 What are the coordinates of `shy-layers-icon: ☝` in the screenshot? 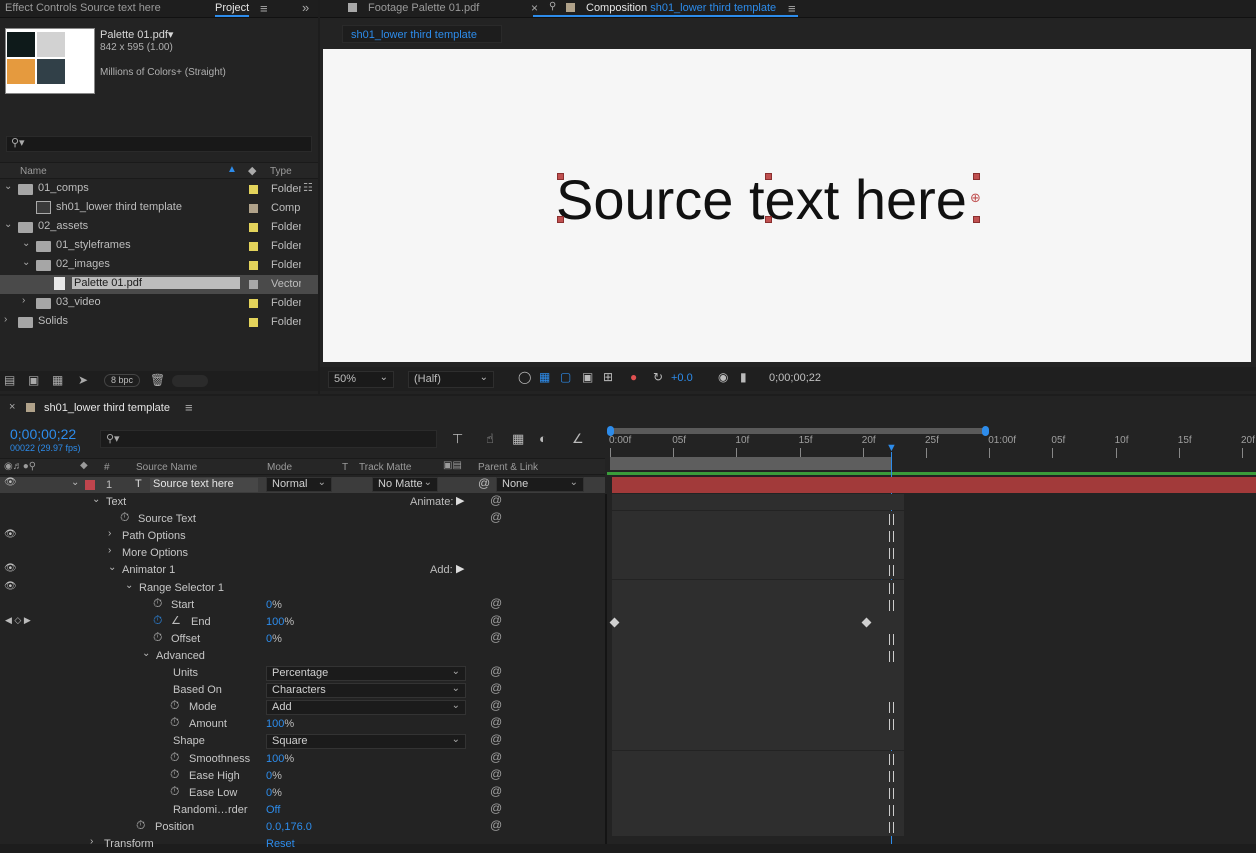 It's located at (490, 439).